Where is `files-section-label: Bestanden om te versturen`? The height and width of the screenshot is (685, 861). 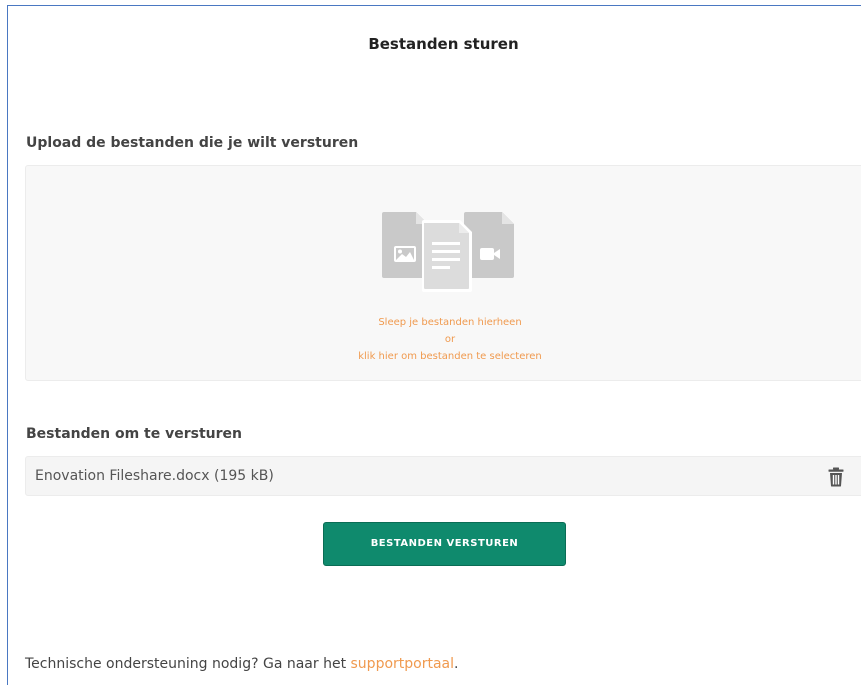 files-section-label: Bestanden om te versturen is located at coordinates (134, 434).